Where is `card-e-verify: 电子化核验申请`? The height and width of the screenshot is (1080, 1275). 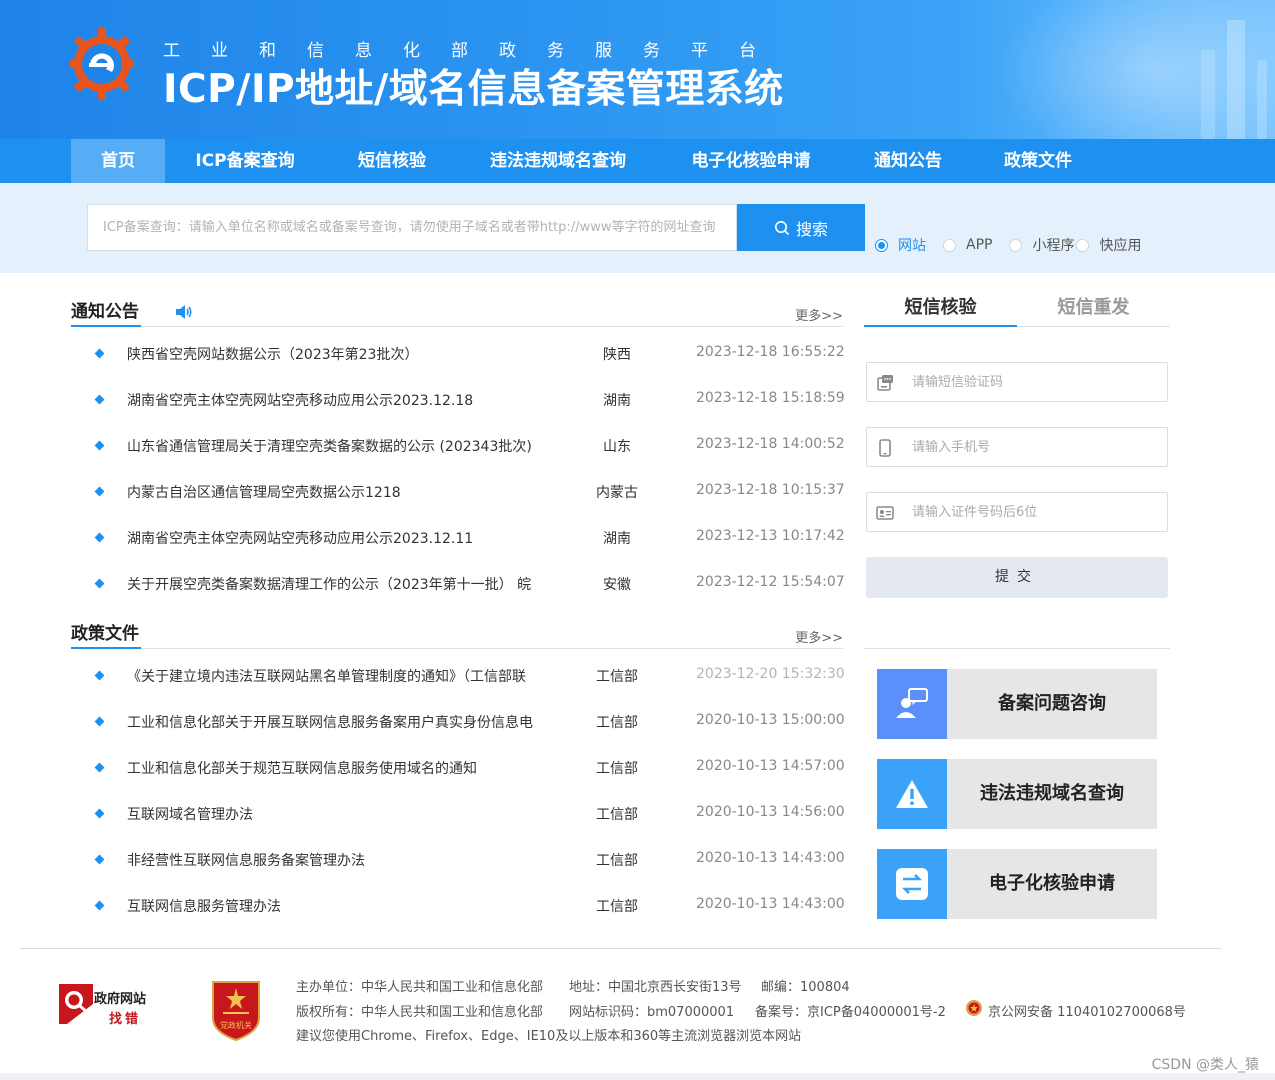 card-e-verify: 电子化核验申请 is located at coordinates (1017, 884).